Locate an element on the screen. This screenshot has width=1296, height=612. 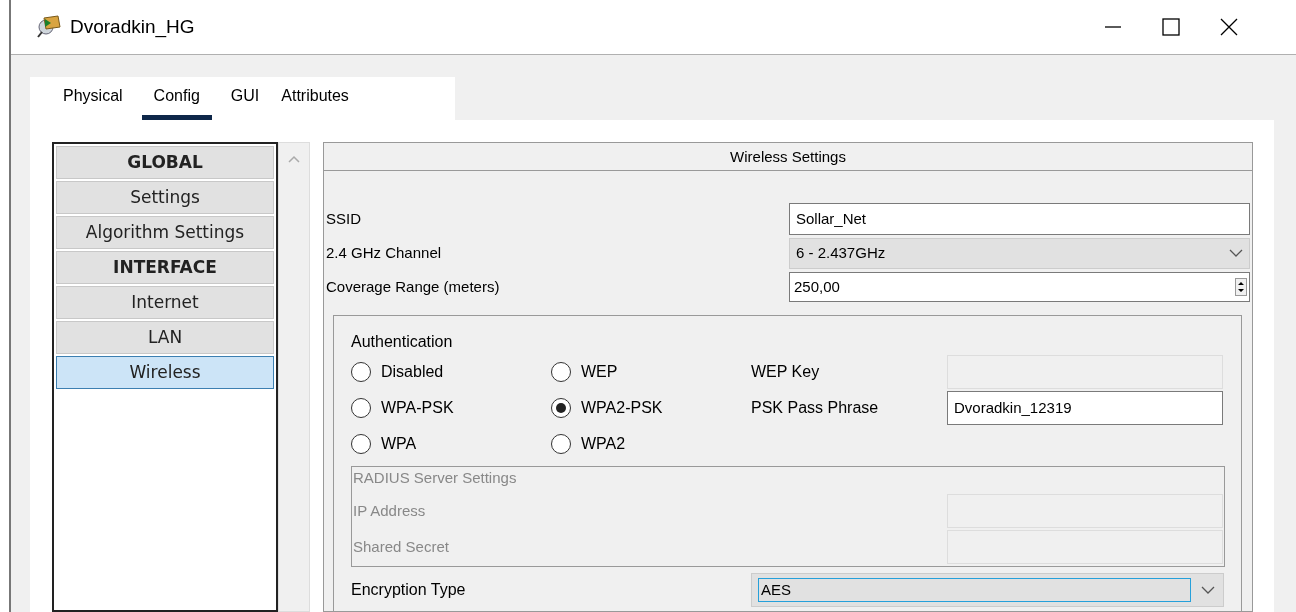
scrollbar is located at coordinates (294, 377).